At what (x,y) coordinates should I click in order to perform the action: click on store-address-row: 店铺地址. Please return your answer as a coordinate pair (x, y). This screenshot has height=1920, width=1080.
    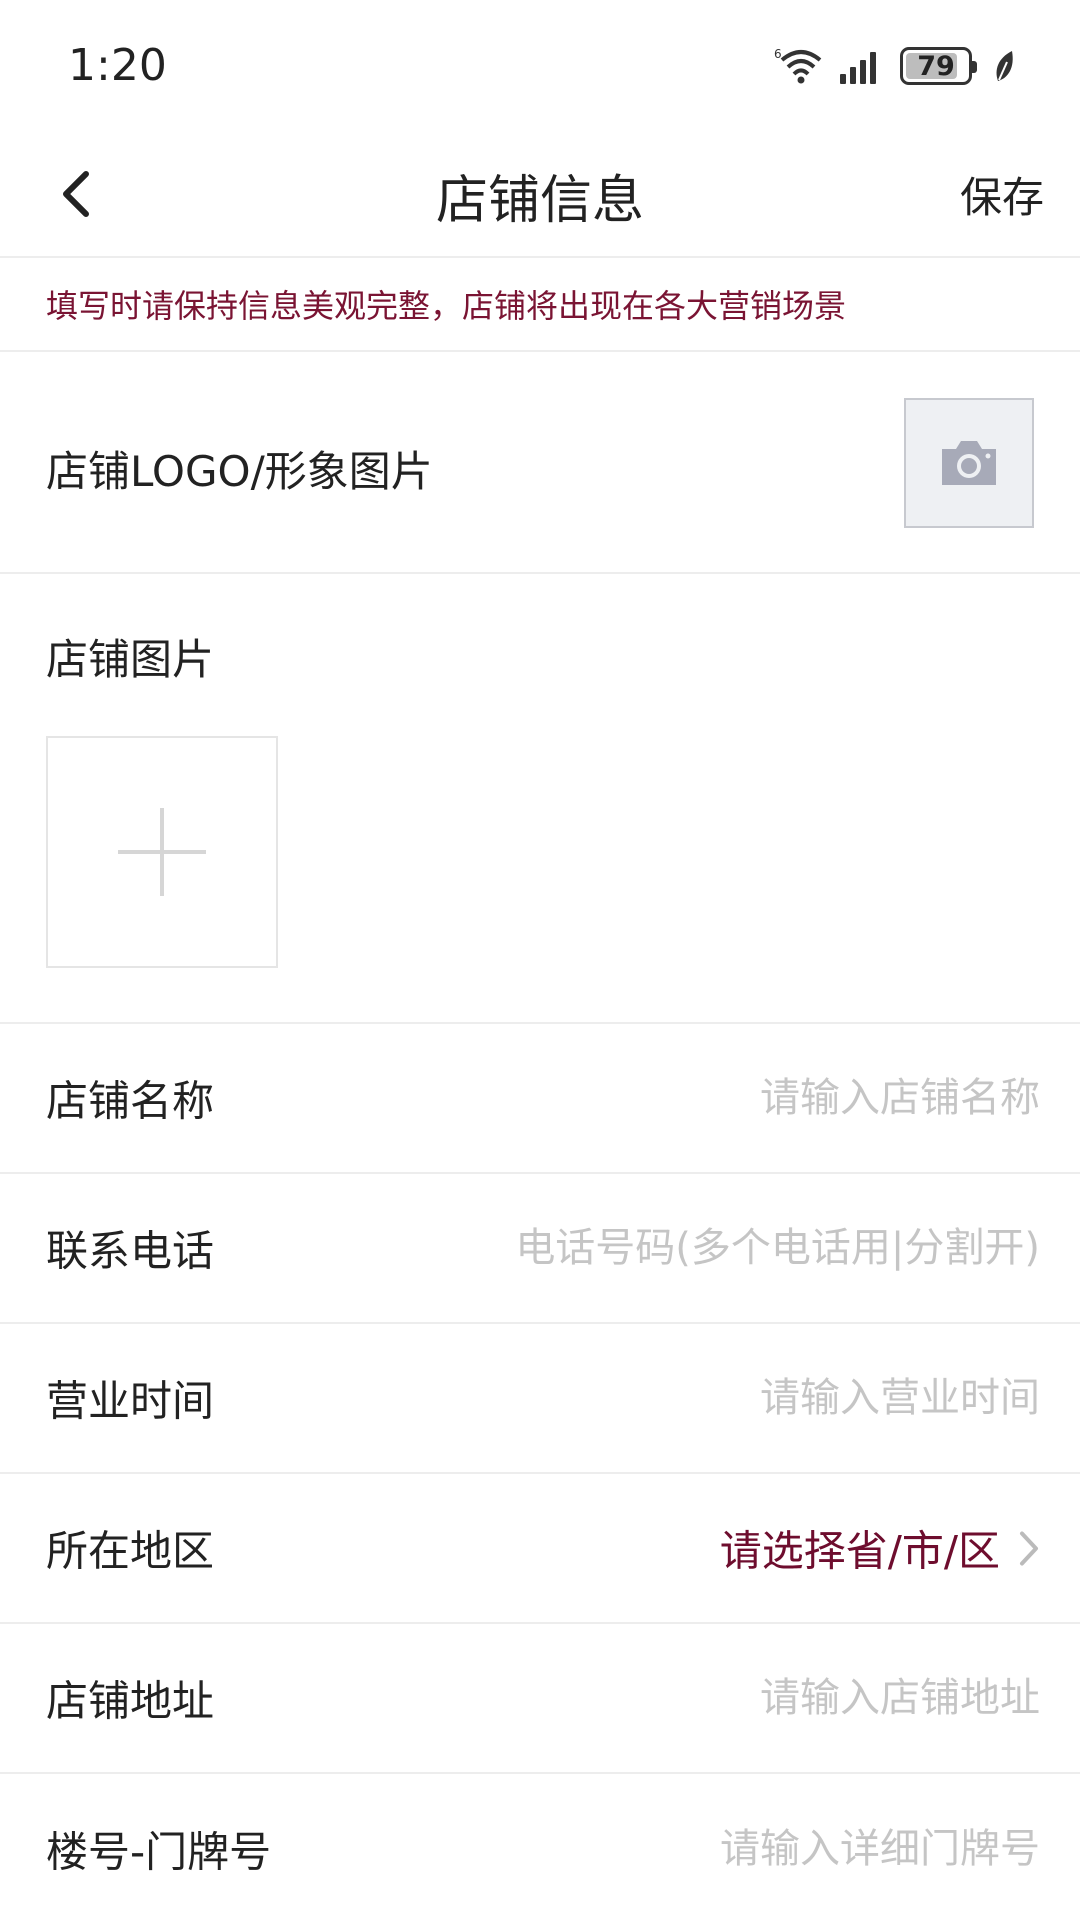
    Looking at the image, I should click on (540, 1699).